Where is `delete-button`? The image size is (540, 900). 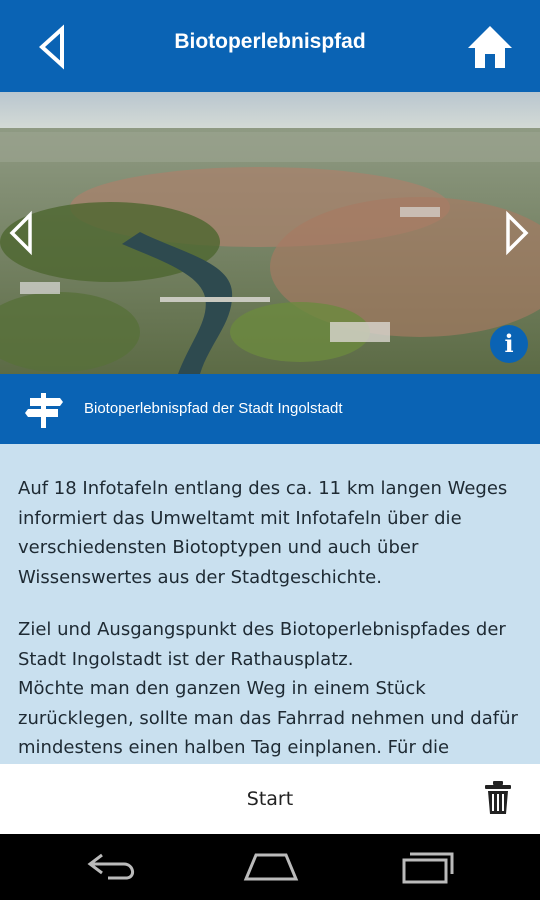 delete-button is located at coordinates (498, 798).